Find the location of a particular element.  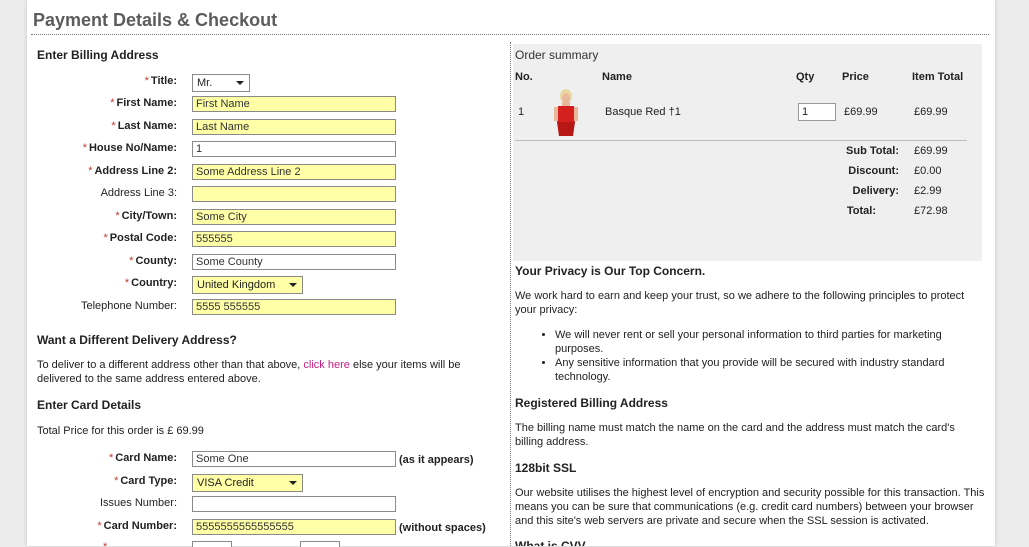

delivery-value: £2.99 is located at coordinates (928, 191).